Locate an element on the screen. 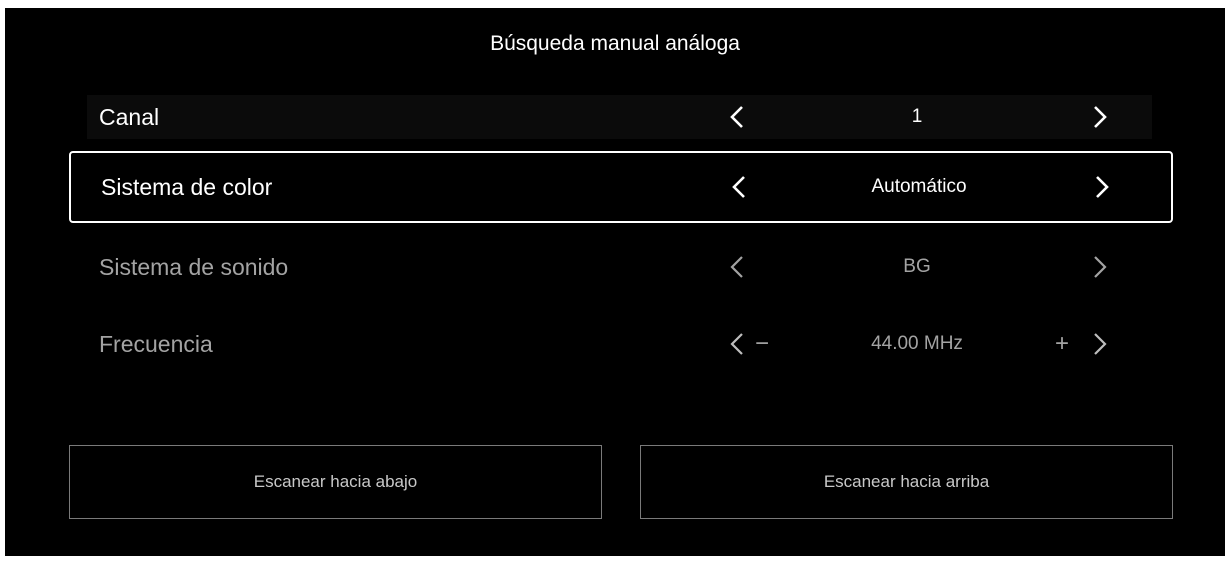 The width and height of the screenshot is (1230, 561). setting-label-sistema-sonido: Sistema de sonido is located at coordinates (194, 267).